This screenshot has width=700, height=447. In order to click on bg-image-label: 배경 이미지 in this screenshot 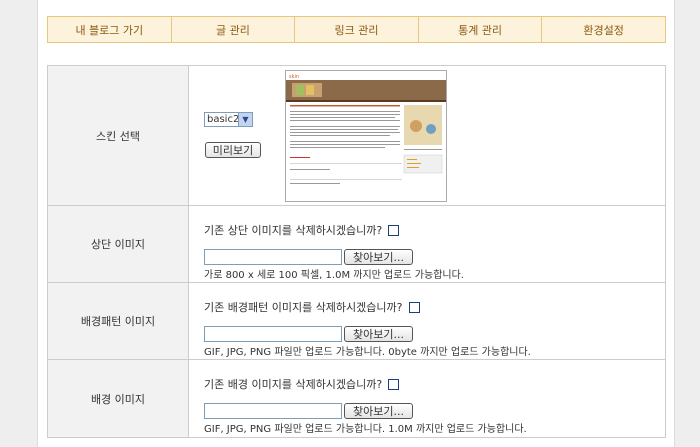, I will do `click(118, 398)`.